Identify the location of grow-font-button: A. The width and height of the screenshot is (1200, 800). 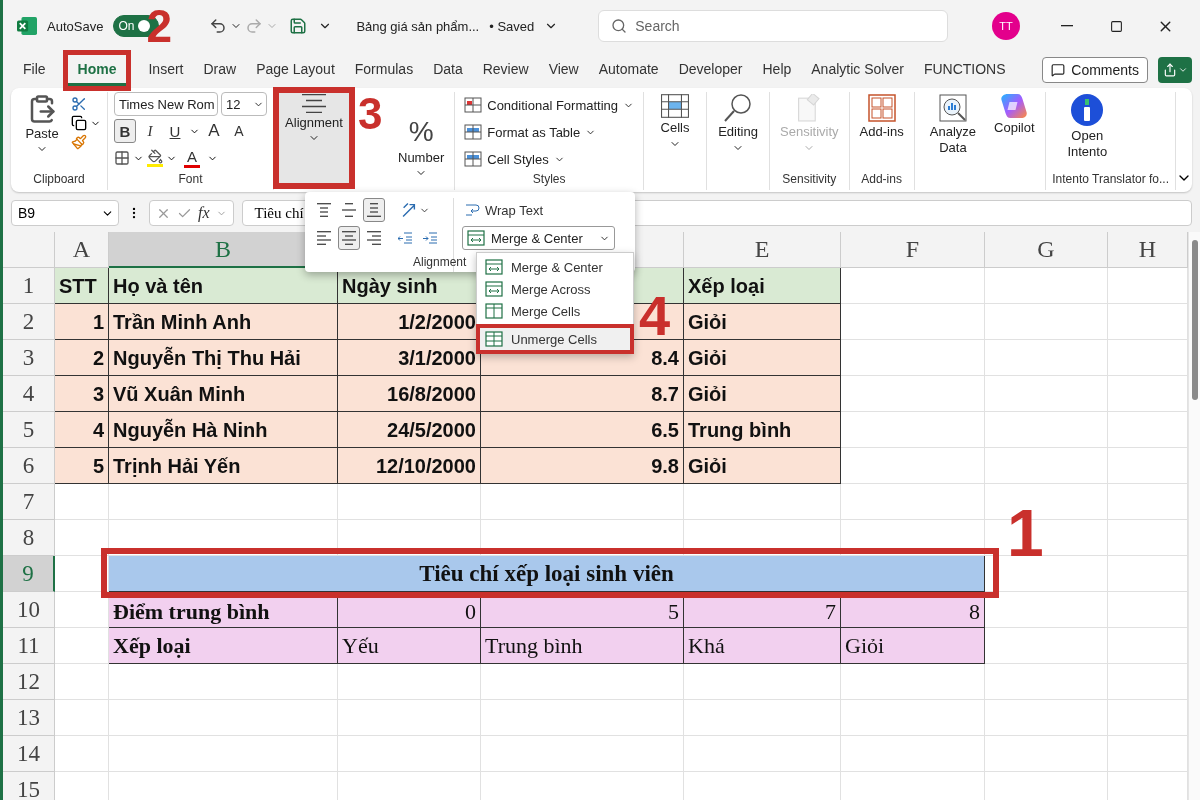
(214, 131).